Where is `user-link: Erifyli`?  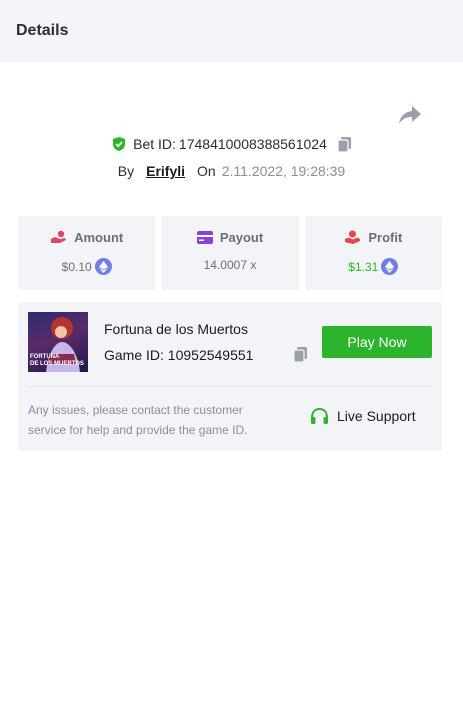 user-link: Erifyli is located at coordinates (165, 171).